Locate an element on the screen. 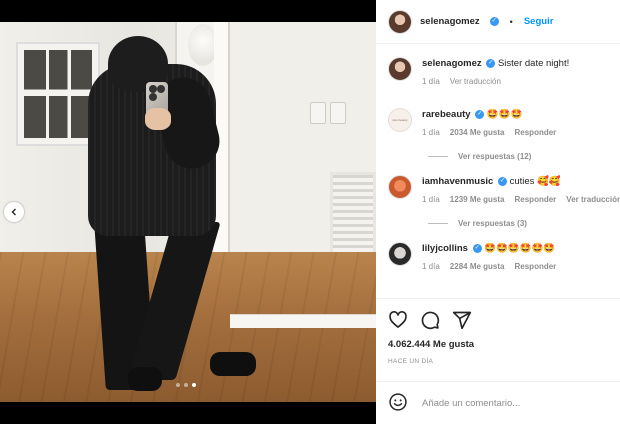  view-replies-label: Ver respuestas (3) is located at coordinates (492, 223).